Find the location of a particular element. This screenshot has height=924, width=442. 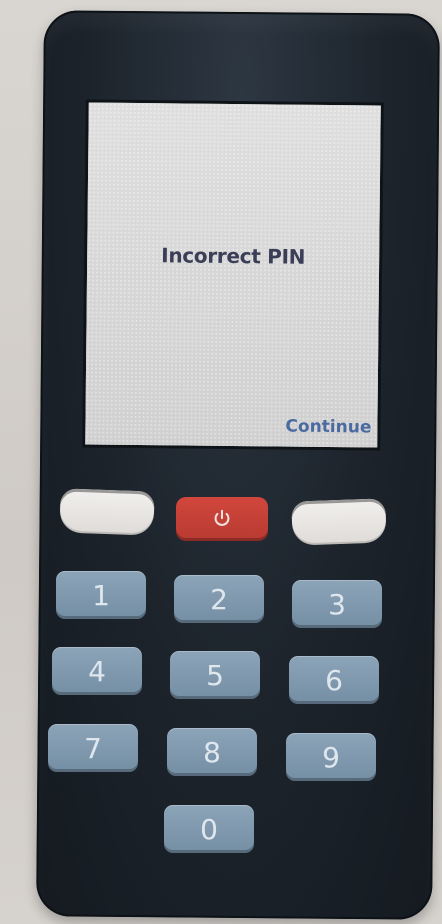

key-7: 7 is located at coordinates (93, 748).